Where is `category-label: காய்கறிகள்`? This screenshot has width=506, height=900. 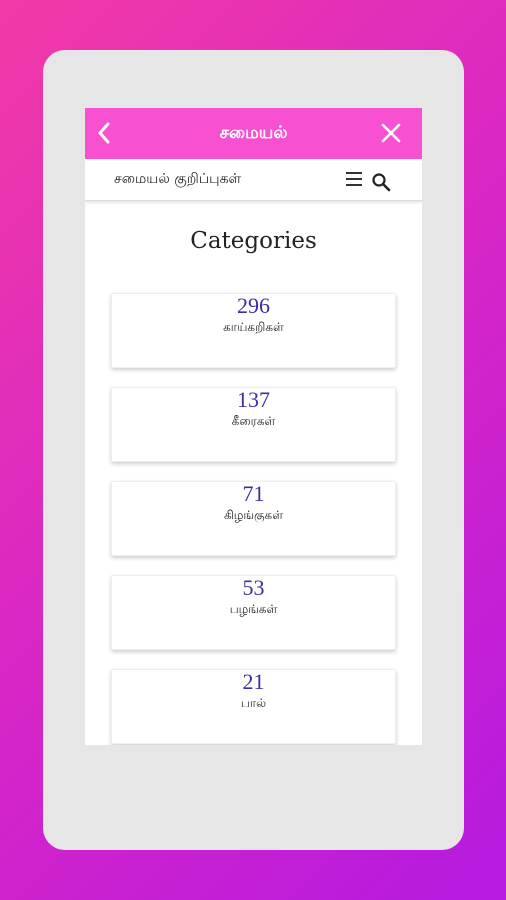 category-label: காய்கறிகள் is located at coordinates (253, 327).